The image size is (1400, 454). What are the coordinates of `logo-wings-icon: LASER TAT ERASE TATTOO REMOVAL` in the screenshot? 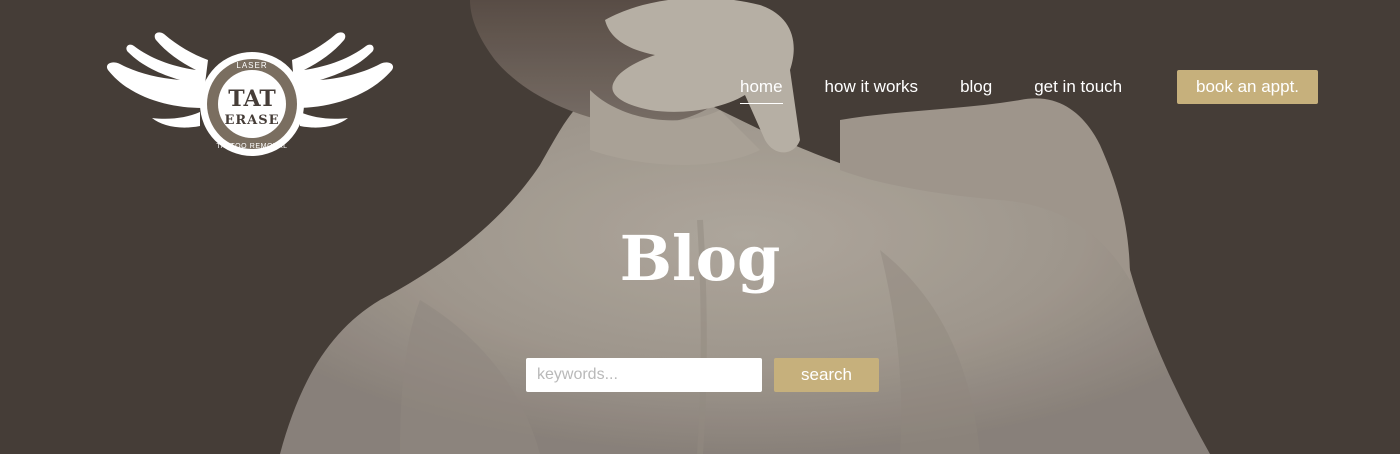 It's located at (250, 94).